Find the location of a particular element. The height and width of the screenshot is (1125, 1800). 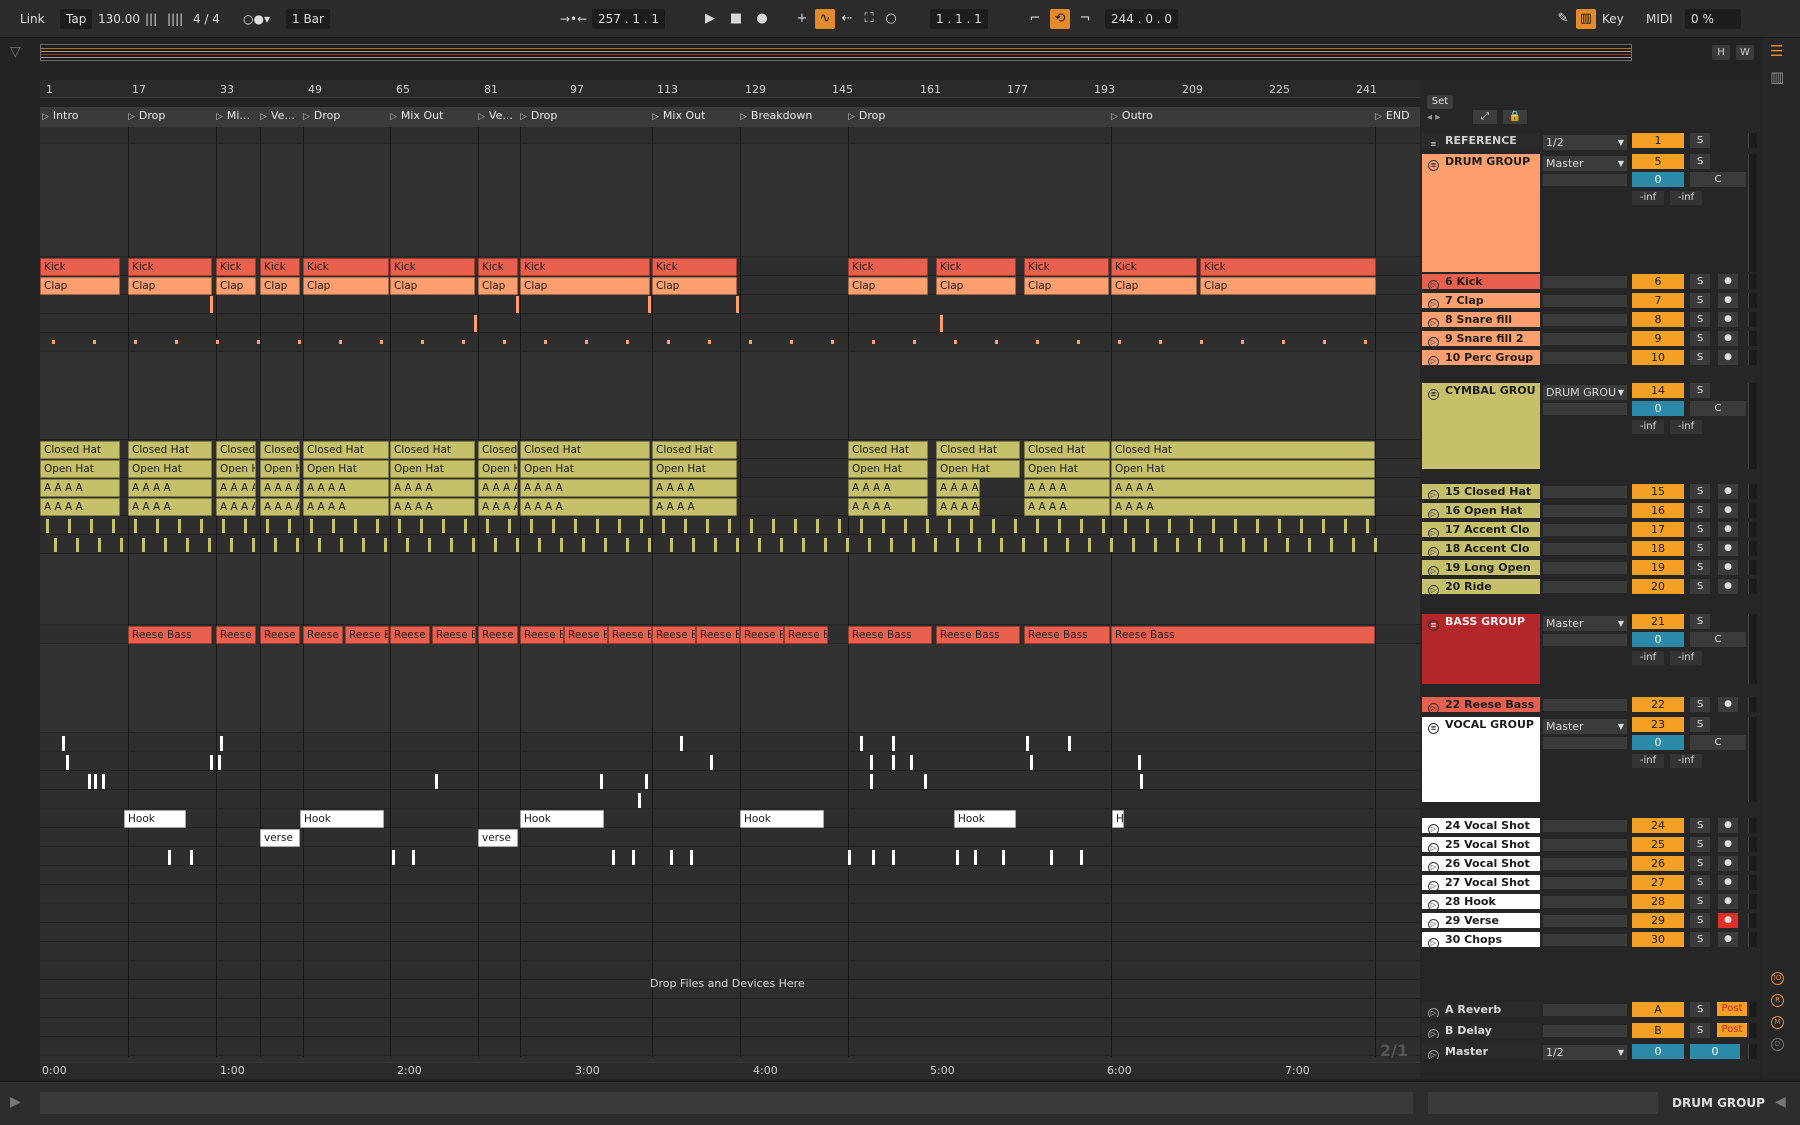

arrangement-overview is located at coordinates (836, 52).